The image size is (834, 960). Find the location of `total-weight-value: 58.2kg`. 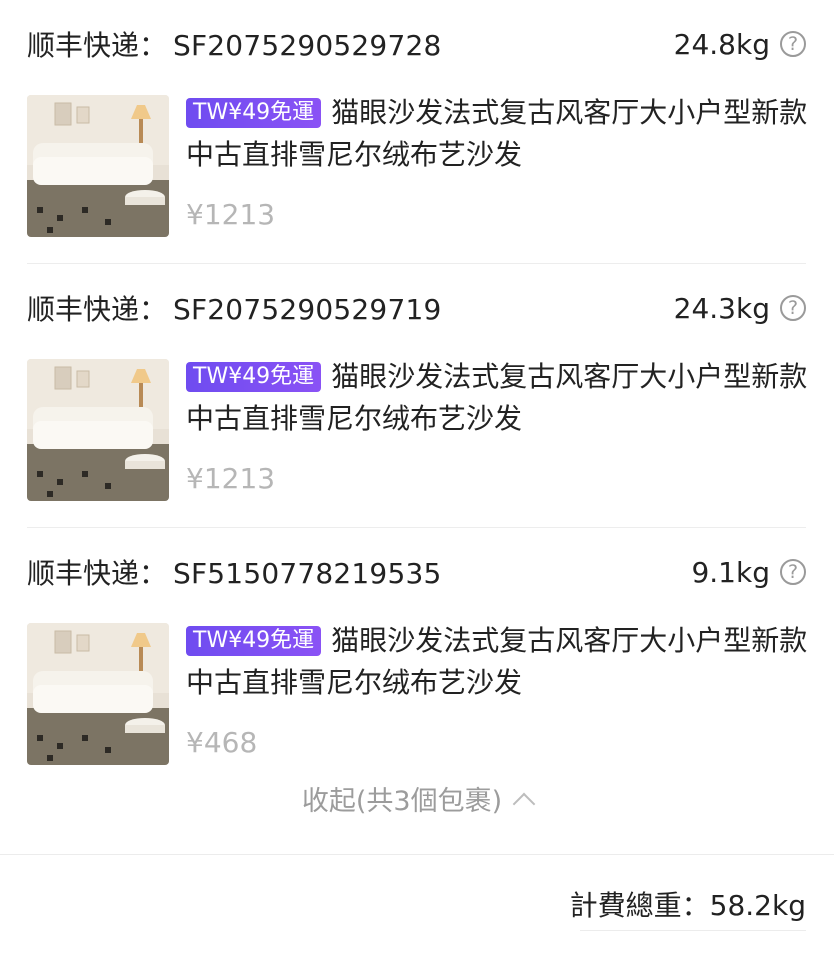

total-weight-value: 58.2kg is located at coordinates (757, 905).